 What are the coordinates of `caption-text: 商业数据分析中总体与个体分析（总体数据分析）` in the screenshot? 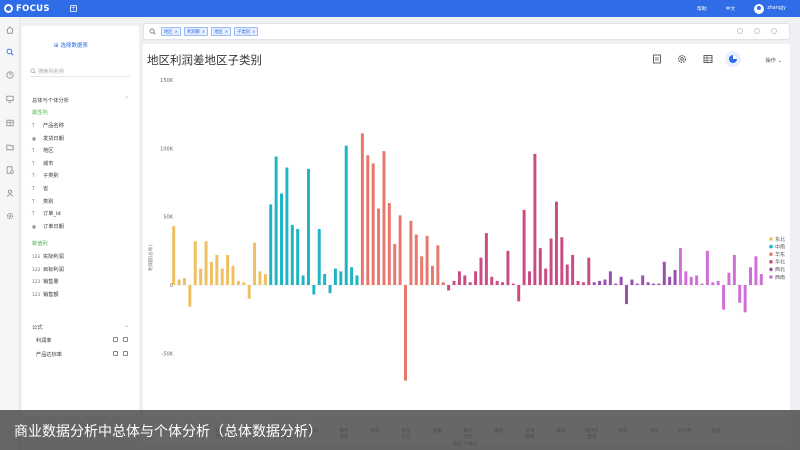 It's located at (168, 432).